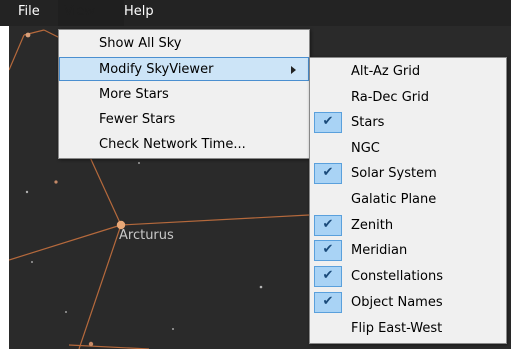 Image resolution: width=511 pixels, height=349 pixels. What do you see at coordinates (365, 148) in the screenshot?
I see `submenu-item-label: NGC` at bounding box center [365, 148].